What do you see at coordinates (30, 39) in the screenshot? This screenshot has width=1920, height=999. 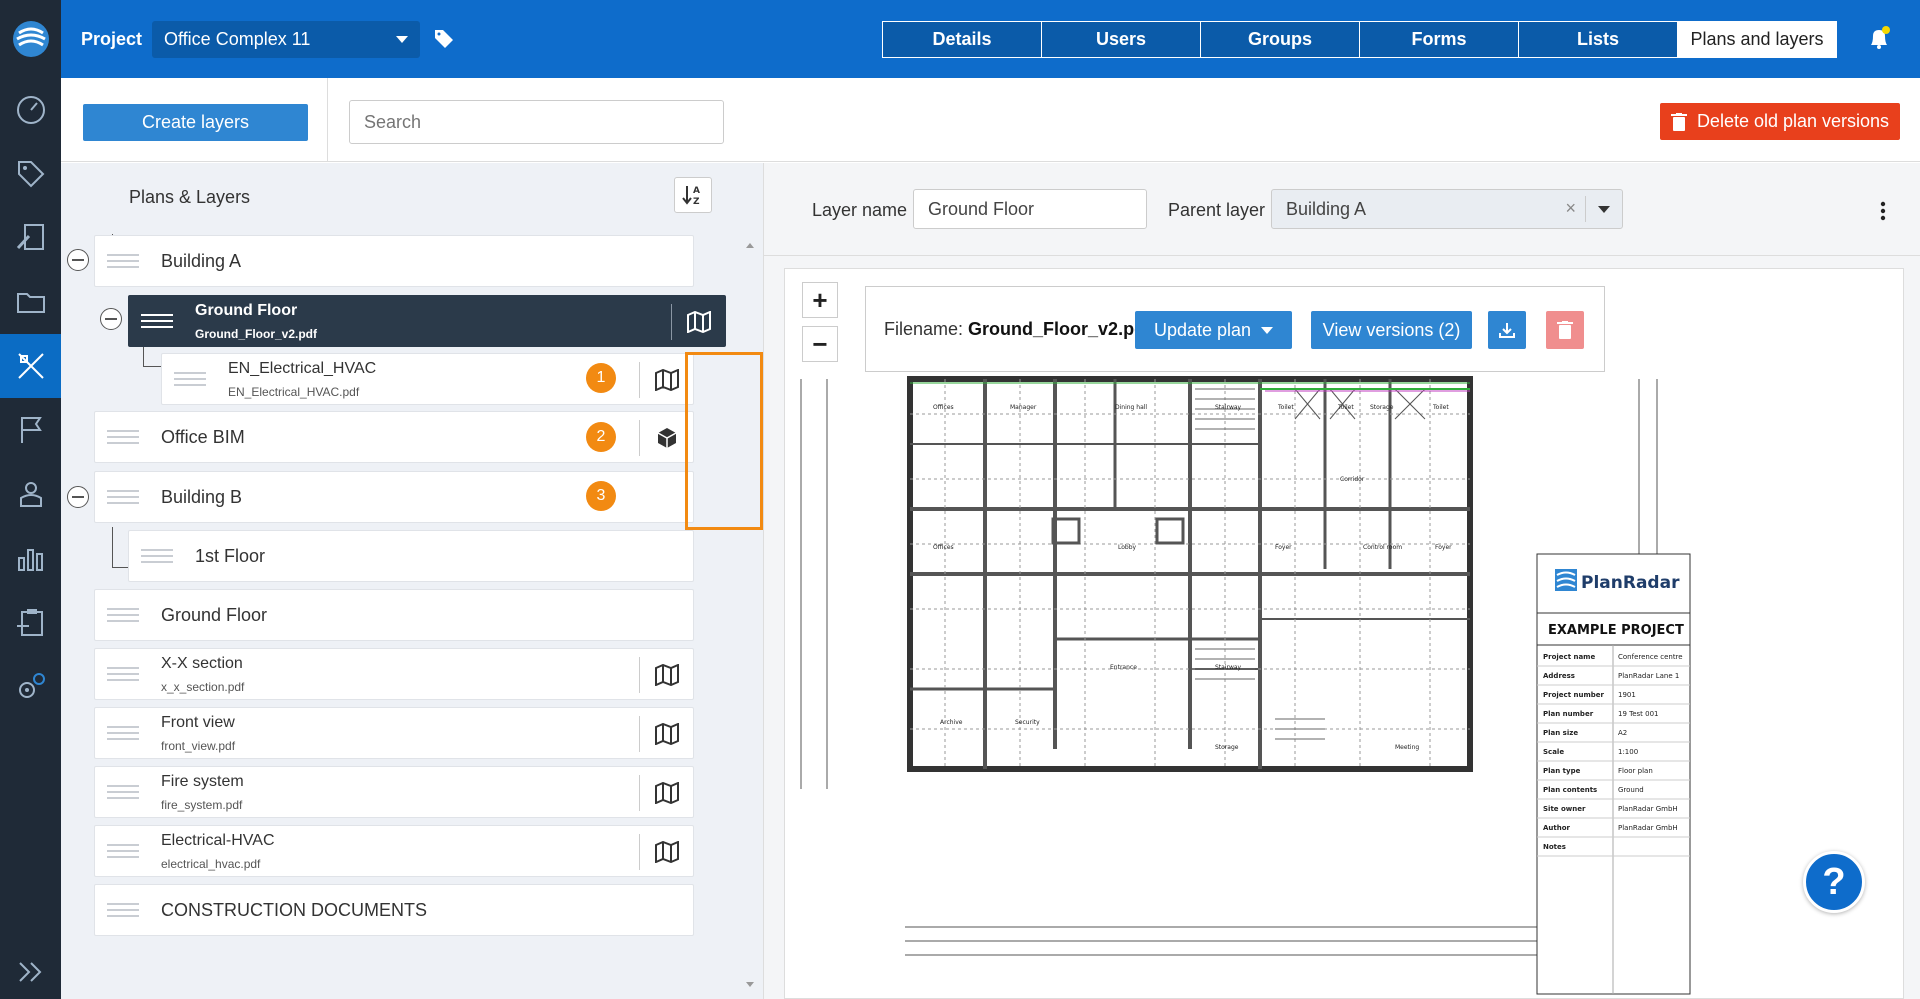 I see `planradar-logo-icon` at bounding box center [30, 39].